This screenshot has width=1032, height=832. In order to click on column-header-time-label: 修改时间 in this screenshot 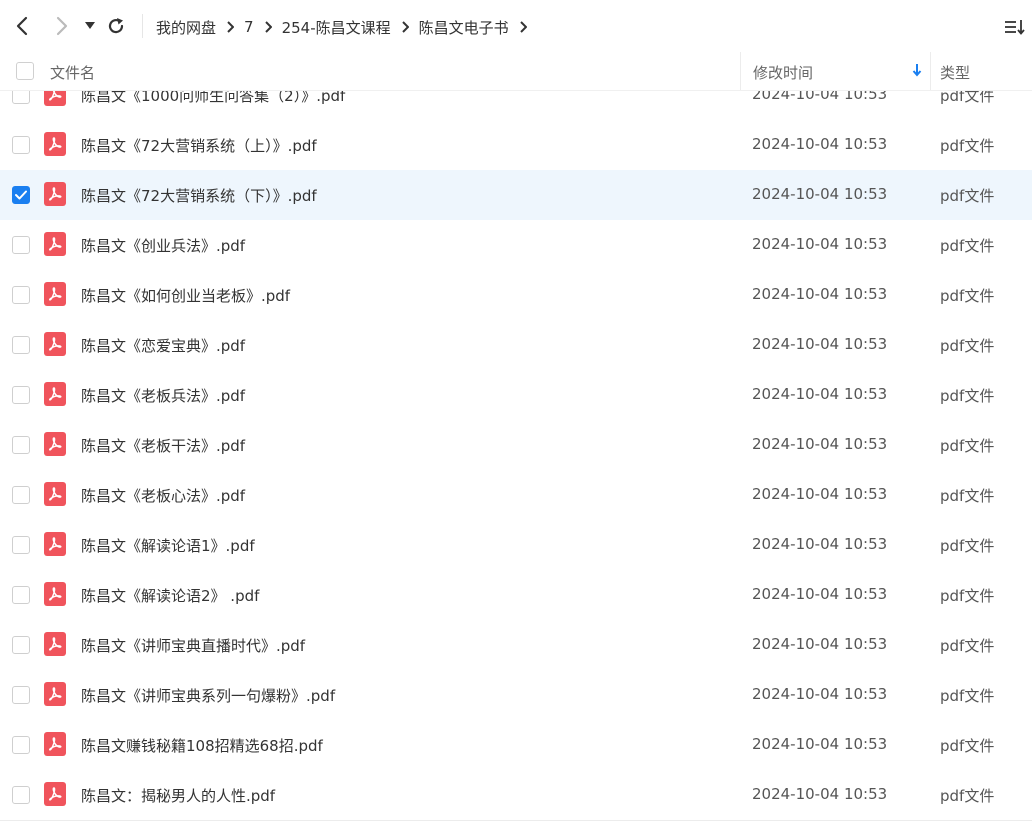, I will do `click(783, 73)`.